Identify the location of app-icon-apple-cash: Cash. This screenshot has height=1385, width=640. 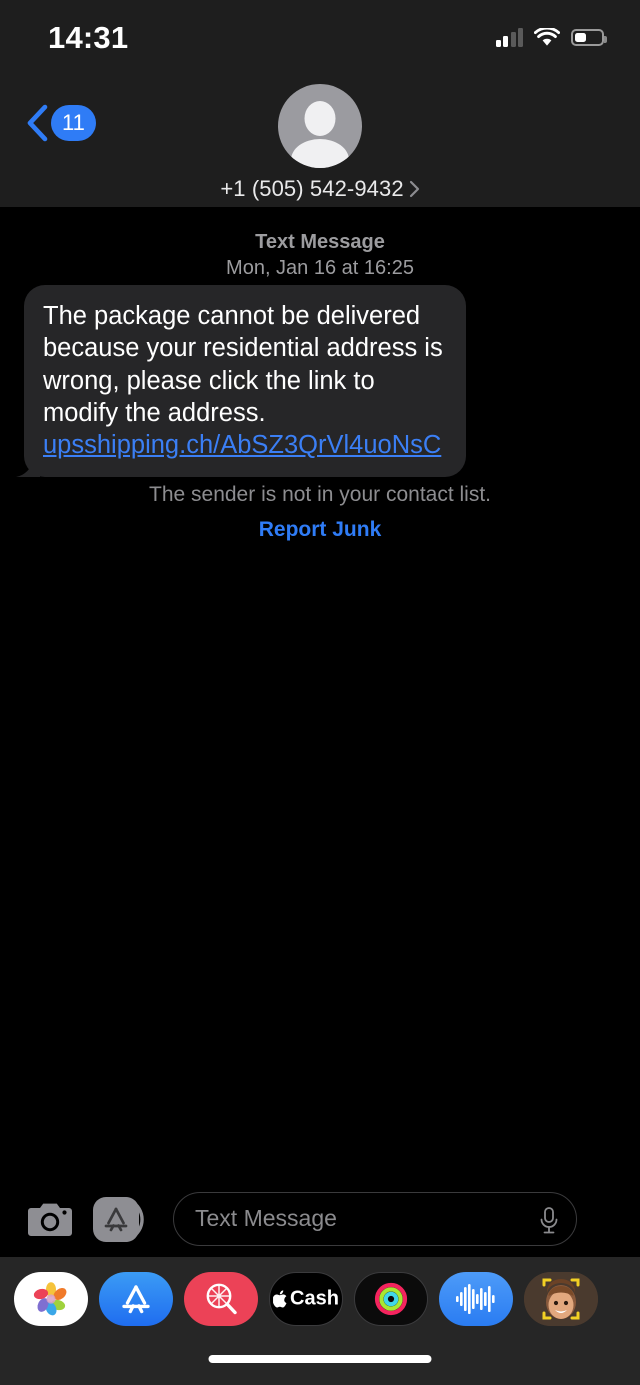
(306, 1298).